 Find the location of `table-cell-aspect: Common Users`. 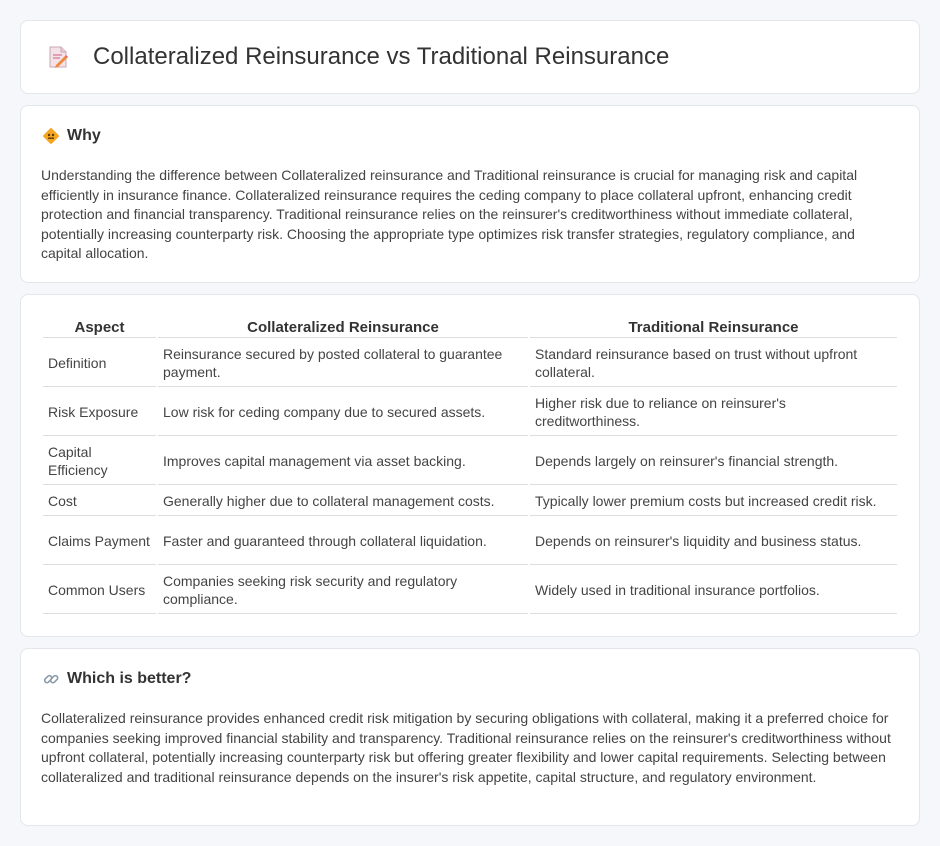

table-cell-aspect: Common Users is located at coordinates (99, 590).